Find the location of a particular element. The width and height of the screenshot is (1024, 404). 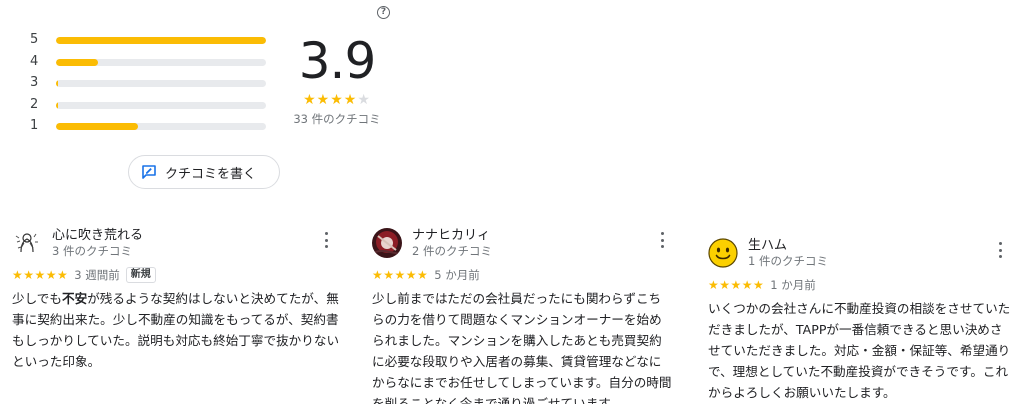

filled-stars: ★★★★ is located at coordinates (330, 100).